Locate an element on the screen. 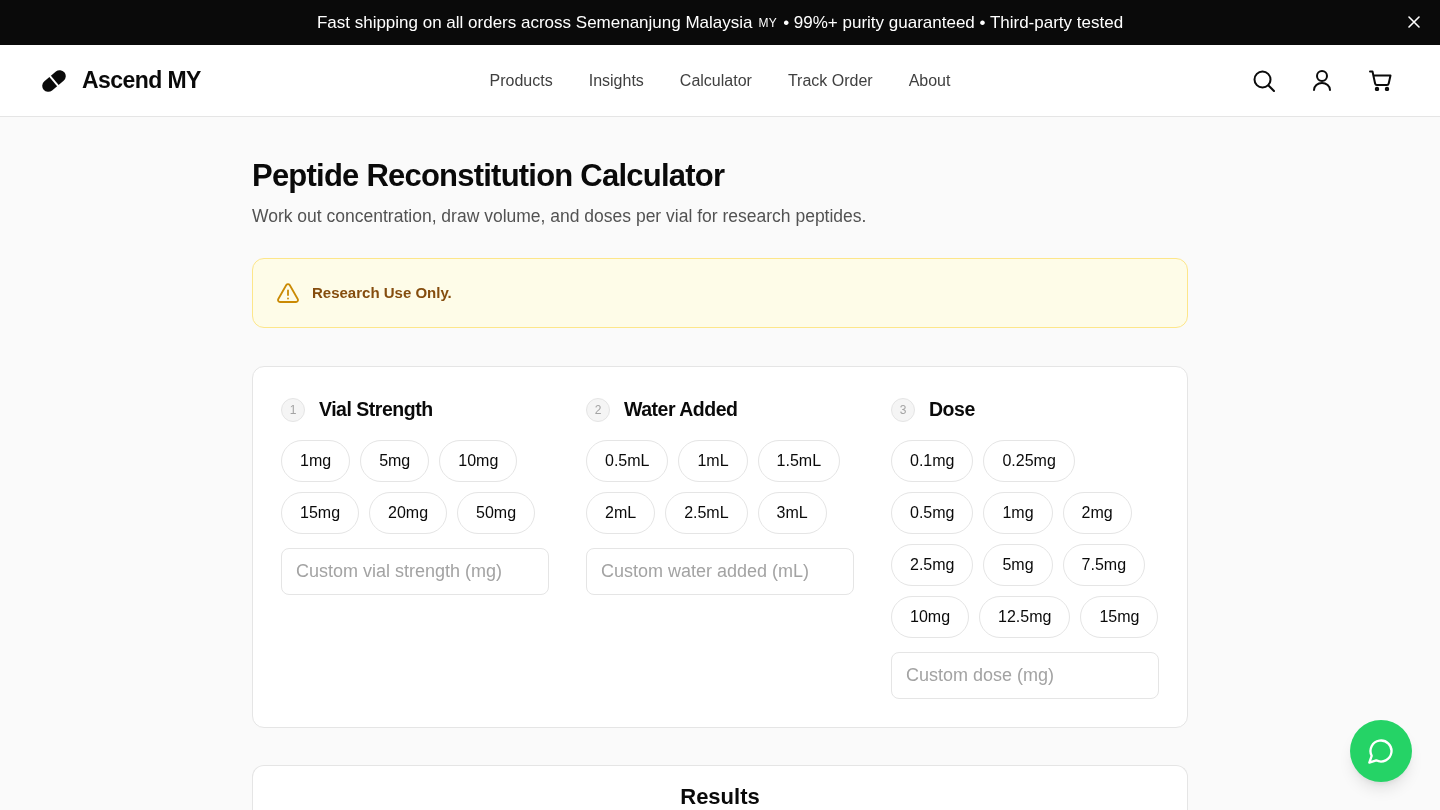  results-title: Results is located at coordinates (720, 796).